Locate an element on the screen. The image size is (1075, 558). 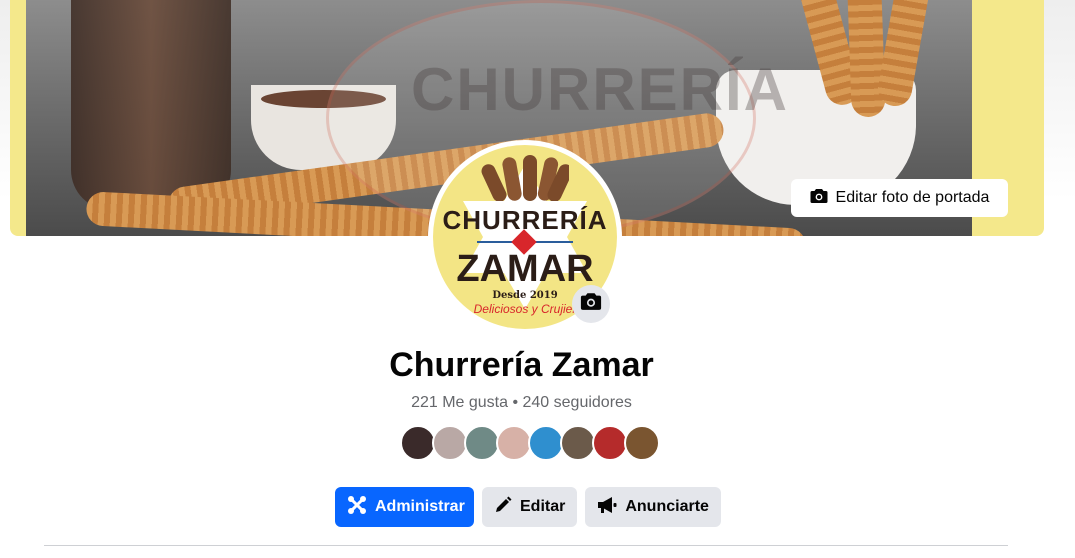
edit-button: Editar is located at coordinates (530, 507).